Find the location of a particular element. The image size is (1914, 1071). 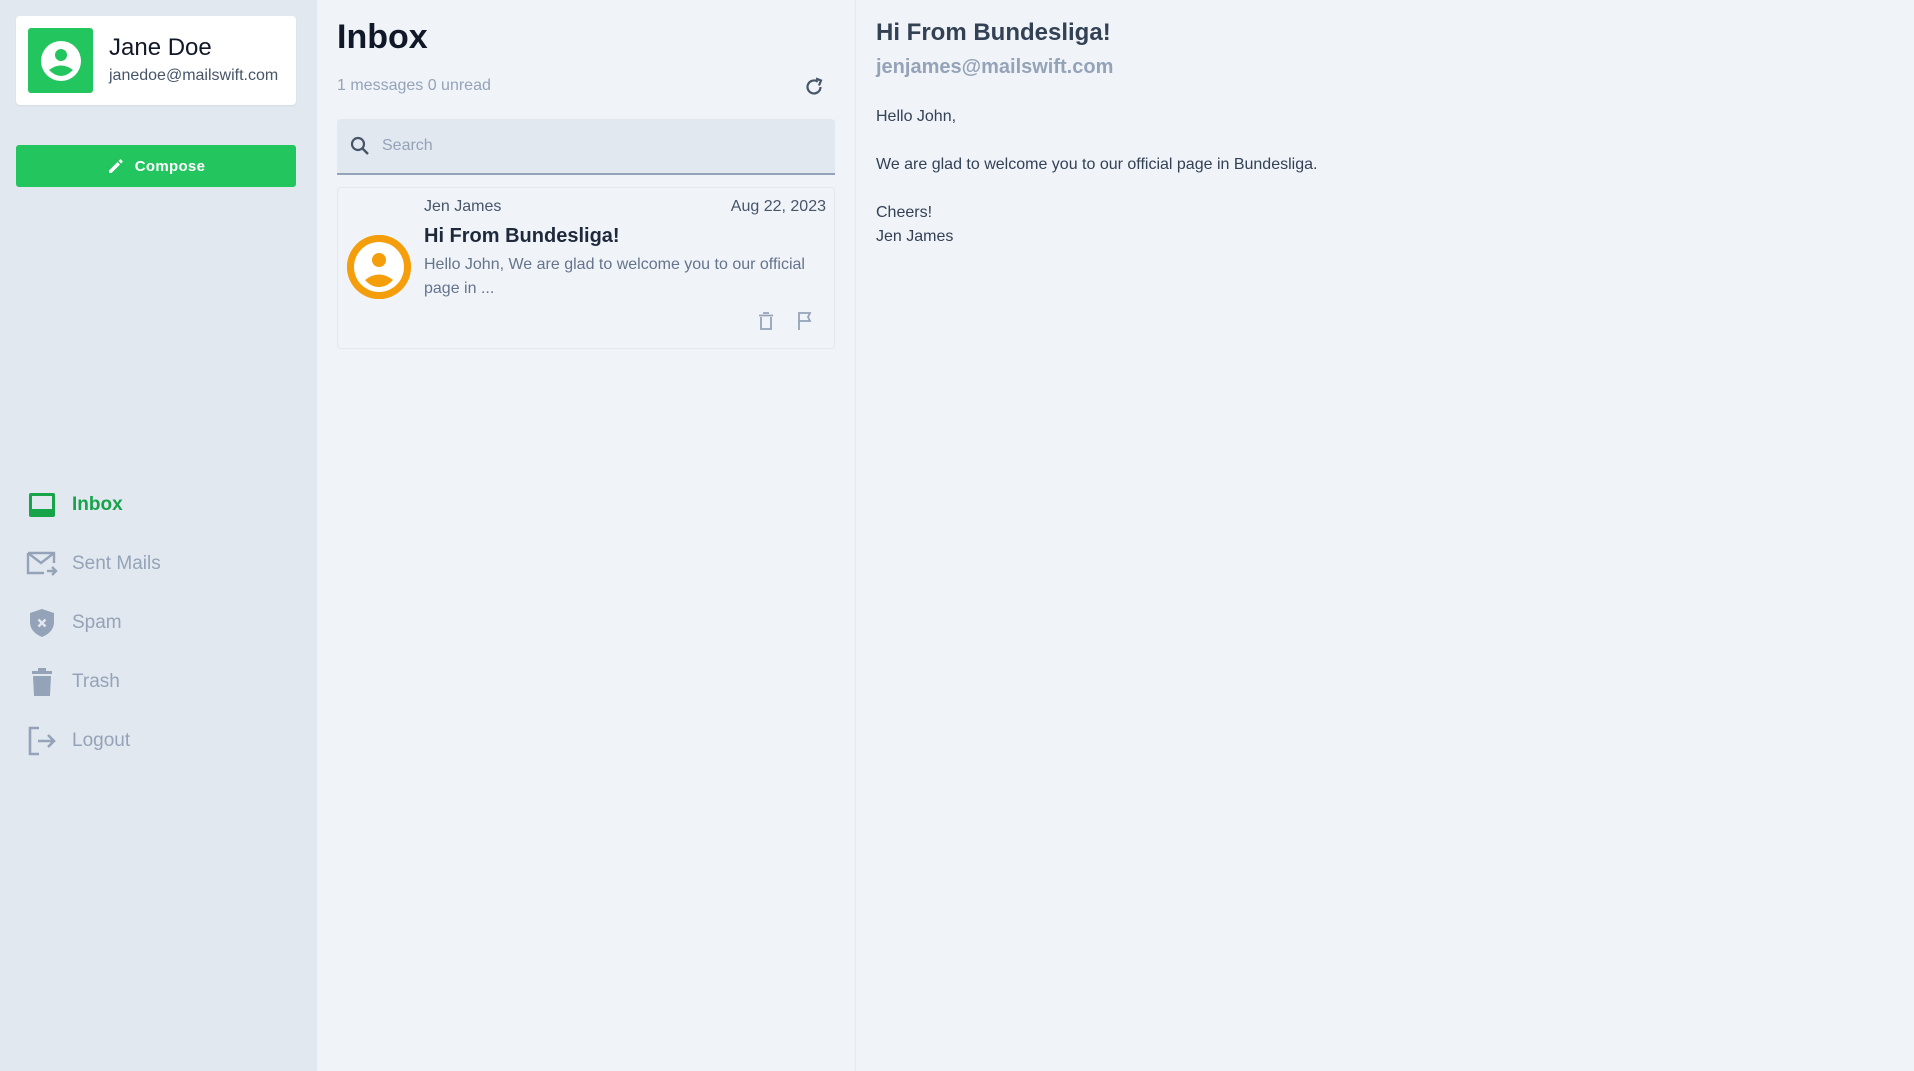

nav-label-trash: Trash is located at coordinates (96, 681).